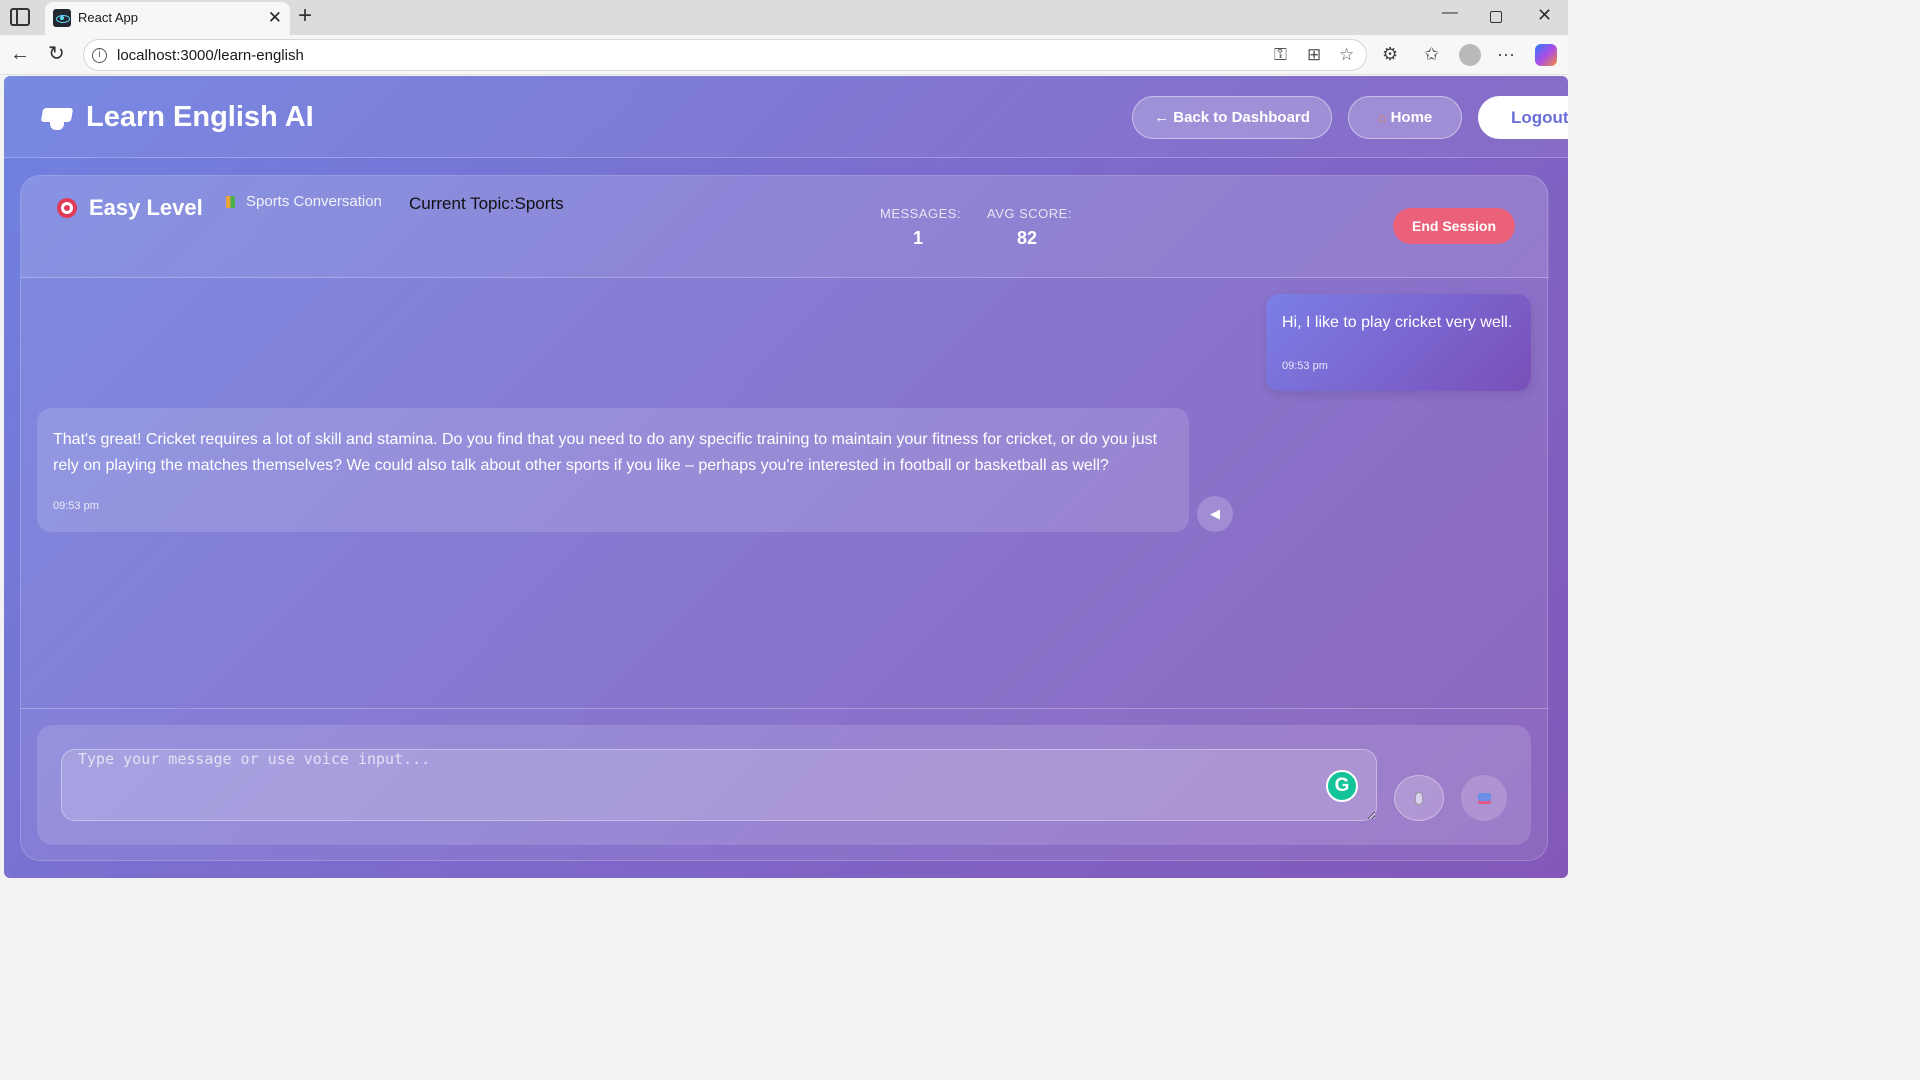  What do you see at coordinates (725, 55) in the screenshot?
I see `url-field: i localhost:3000/learn-english ⚿ ⊞ ☆` at bounding box center [725, 55].